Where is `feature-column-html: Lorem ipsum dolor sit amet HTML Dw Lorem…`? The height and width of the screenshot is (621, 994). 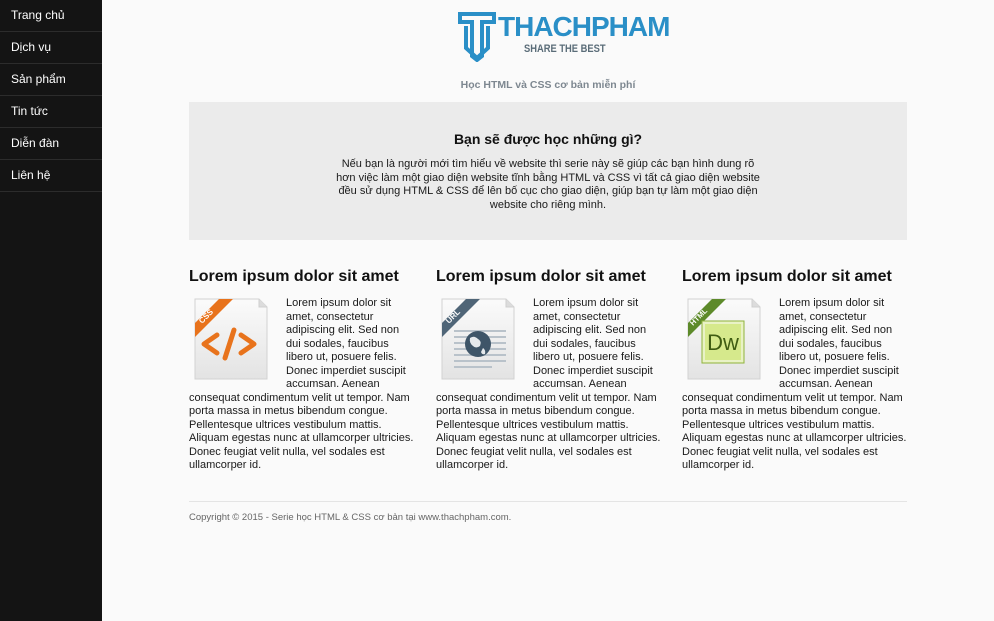 feature-column-html: Lorem ipsum dolor sit amet HTML Dw Lorem… is located at coordinates (794, 370).